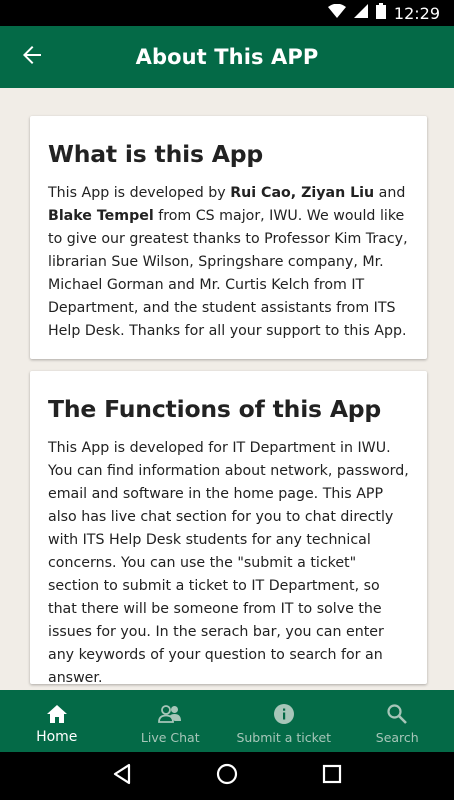  I want to click on system-home-button, so click(227, 776).